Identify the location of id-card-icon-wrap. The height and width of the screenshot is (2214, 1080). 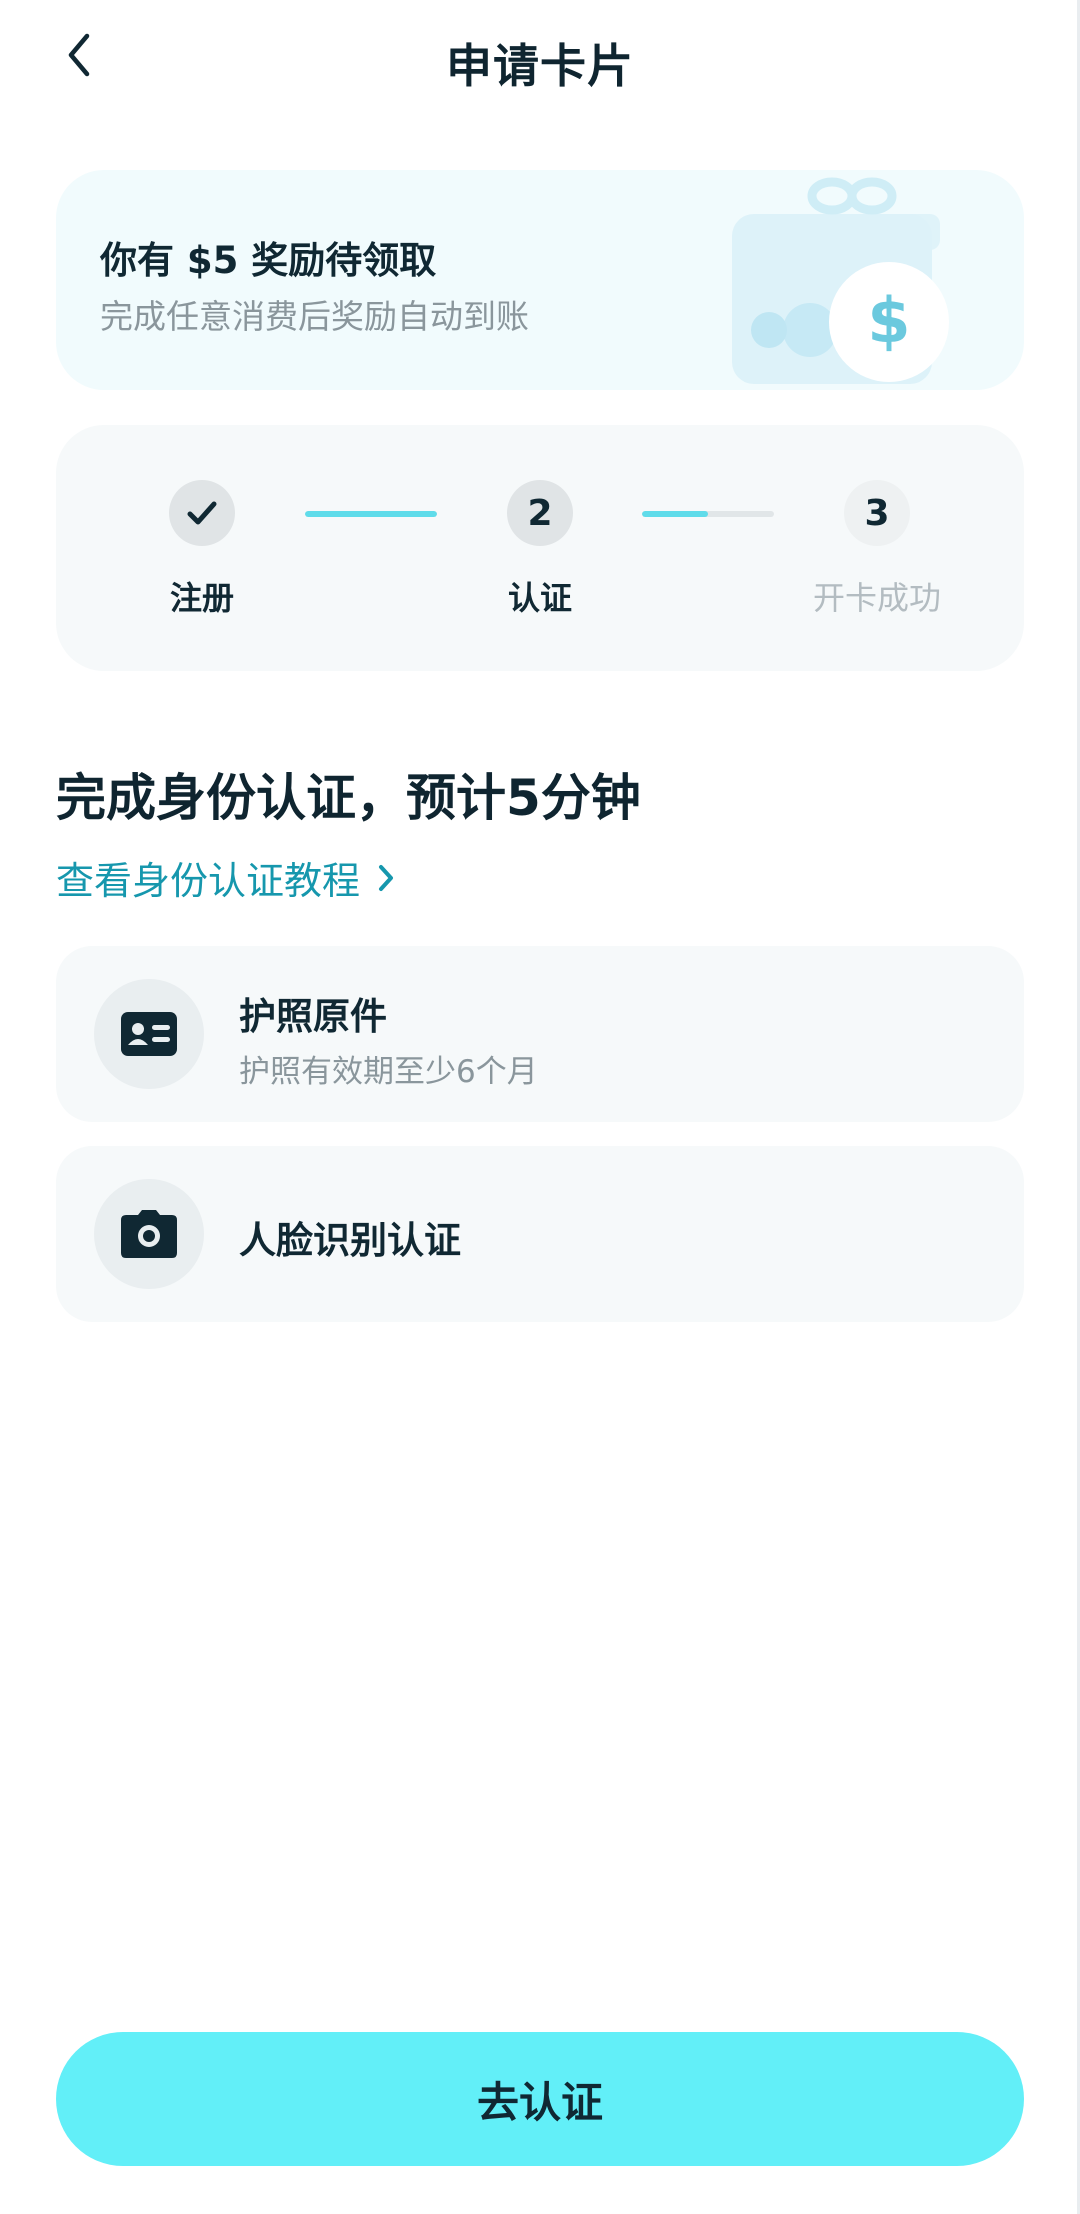
(149, 1034).